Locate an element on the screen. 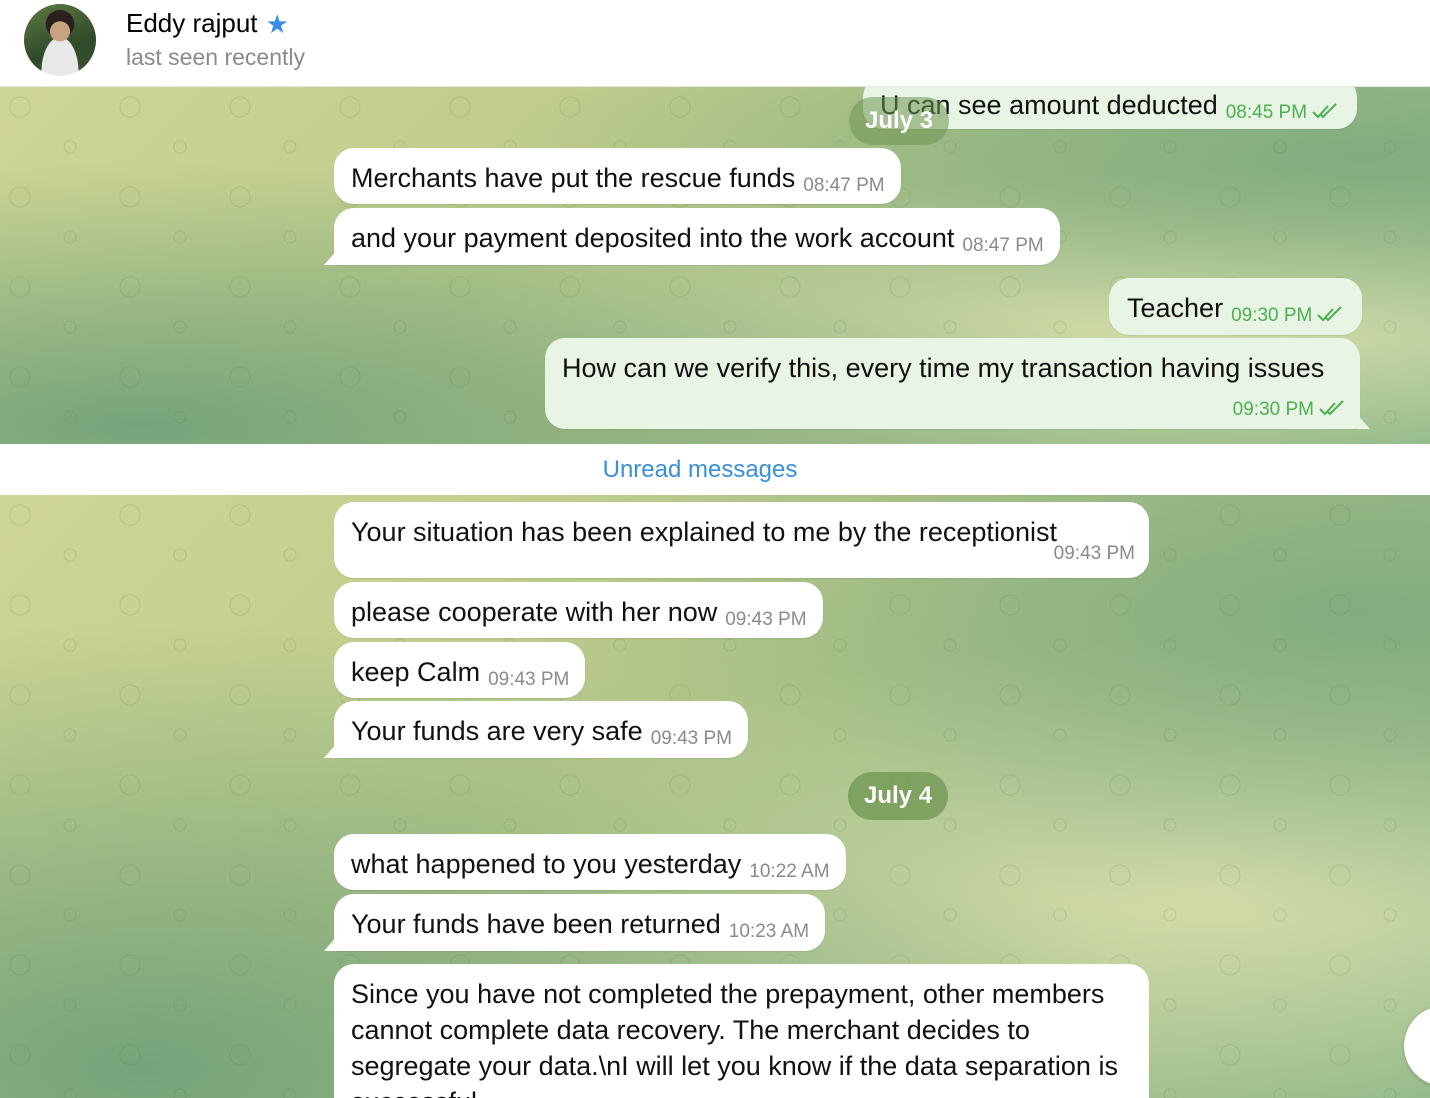  star-icon: ★ is located at coordinates (277, 23).